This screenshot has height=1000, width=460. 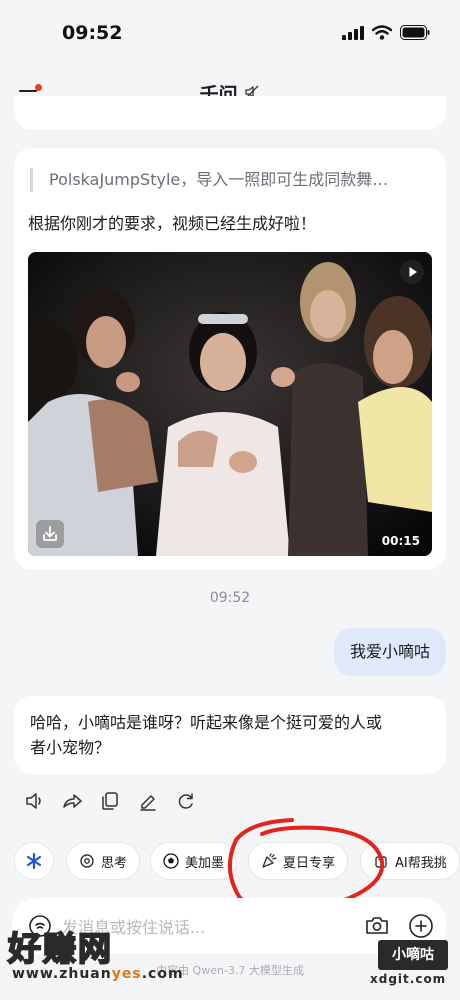 I want to click on download-button, so click(x=50, y=534).